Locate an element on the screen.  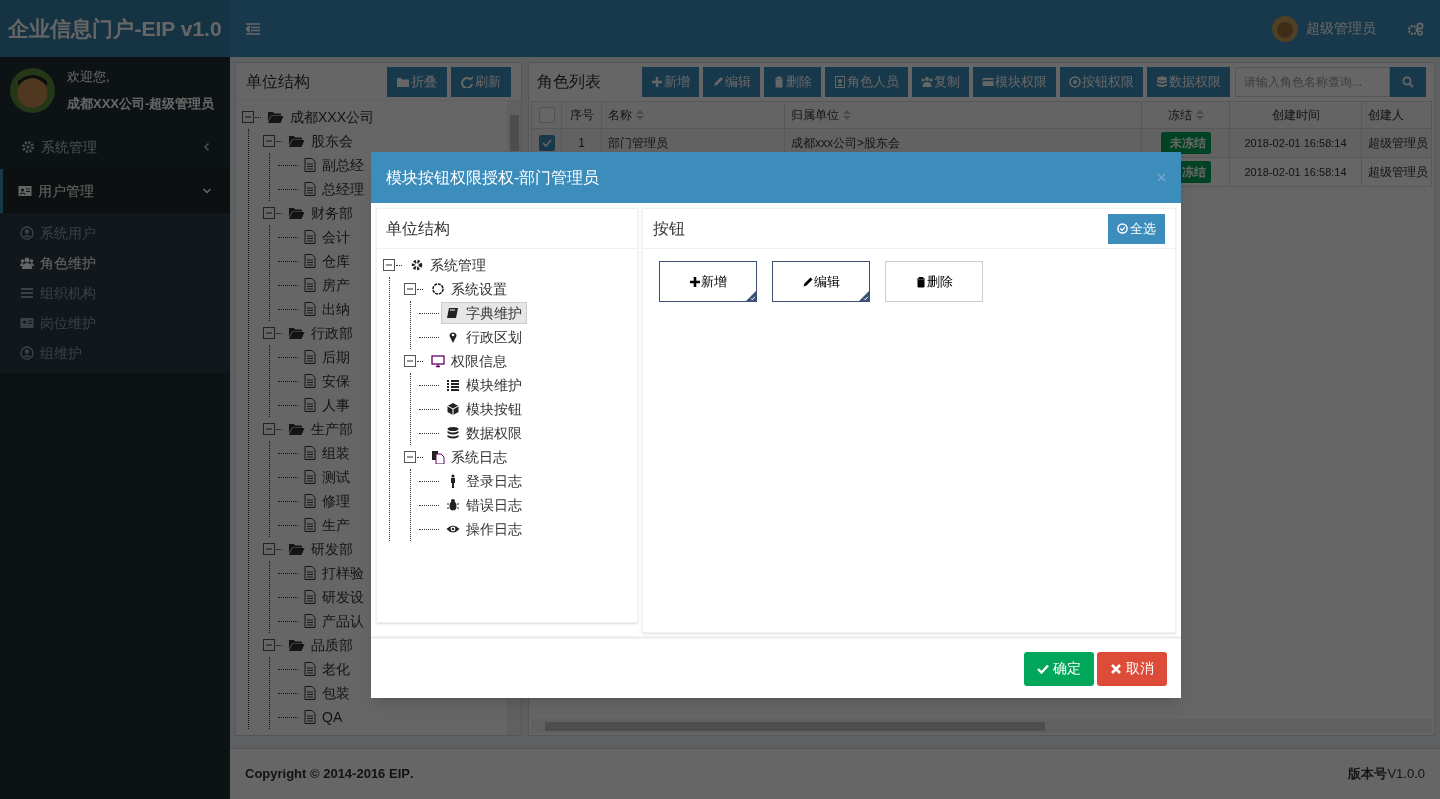
tree-node: 包装 is located at coordinates (327, 693).